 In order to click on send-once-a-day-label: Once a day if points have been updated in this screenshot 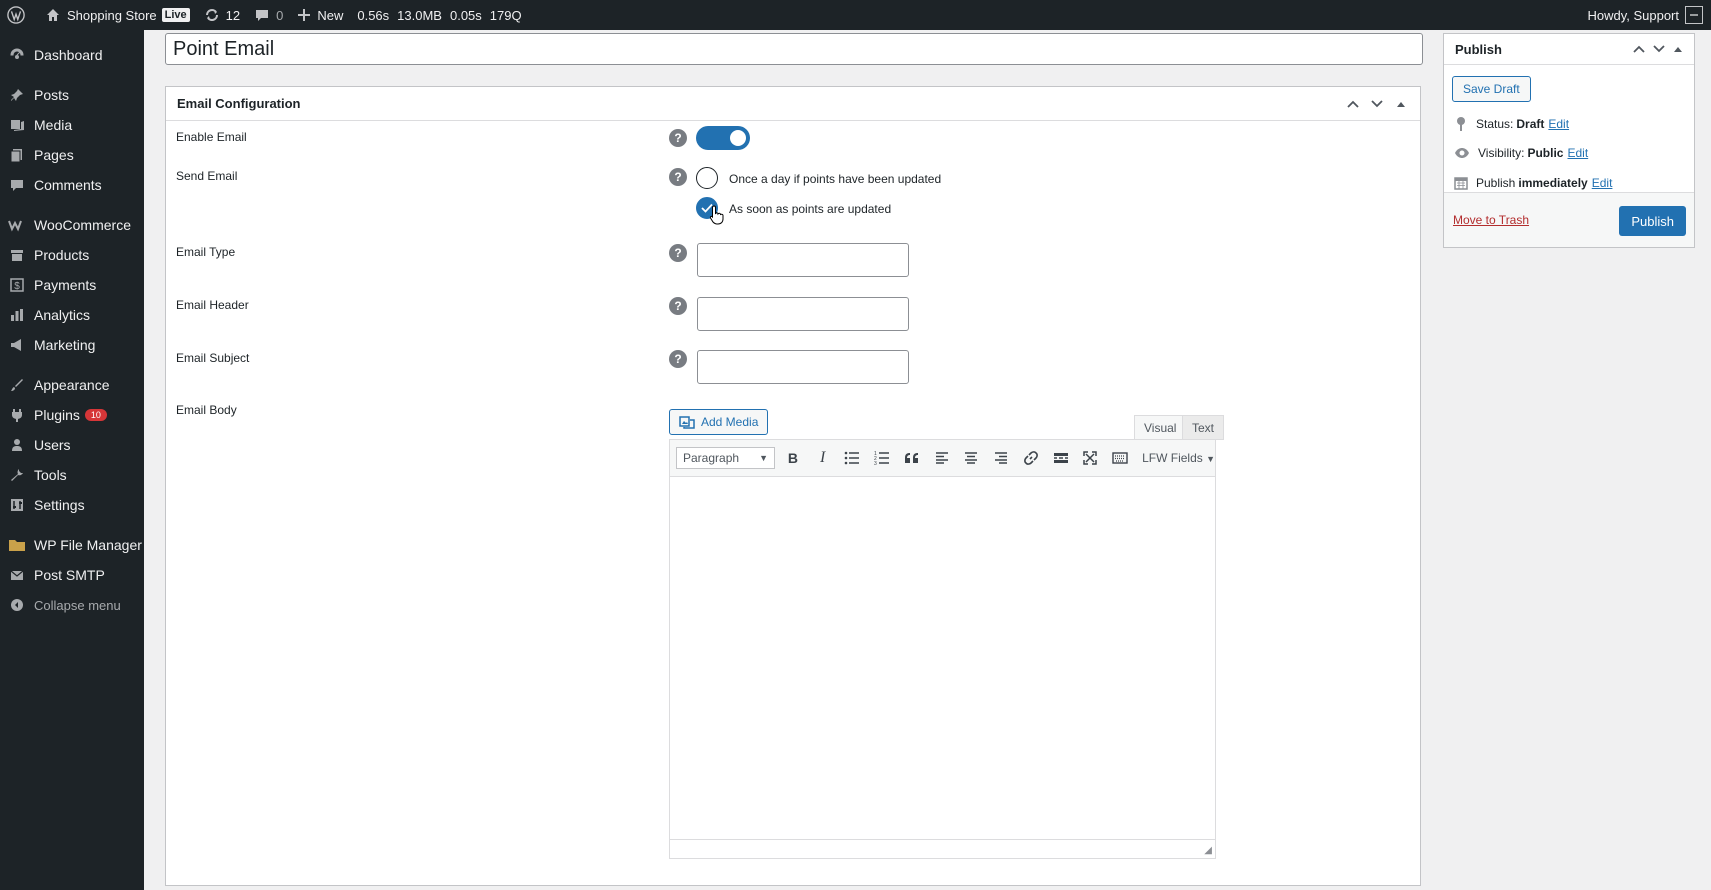, I will do `click(835, 179)`.